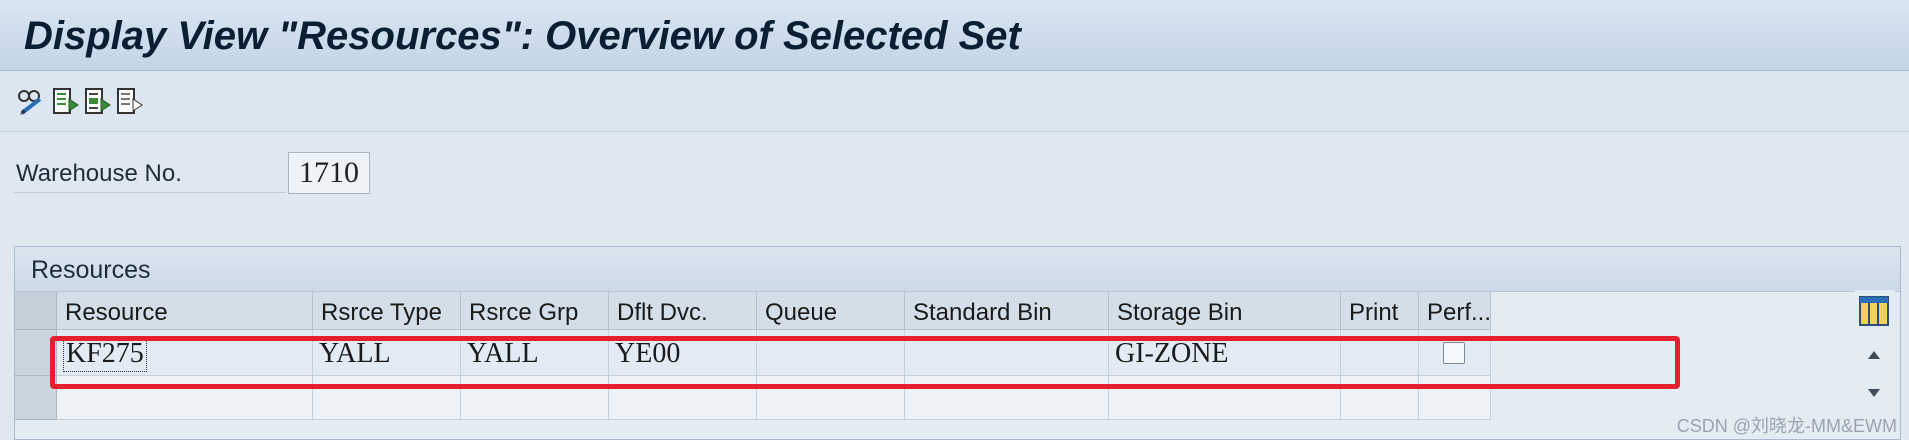 The width and height of the screenshot is (1909, 440). What do you see at coordinates (831, 311) in the screenshot?
I see `column-header-queue: Queue` at bounding box center [831, 311].